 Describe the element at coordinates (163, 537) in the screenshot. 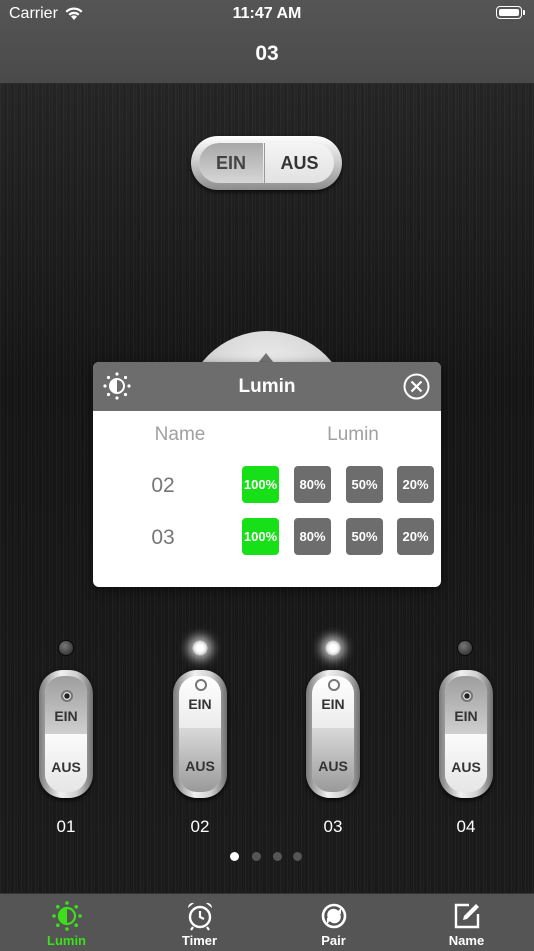

I see `row-name: 03` at that location.